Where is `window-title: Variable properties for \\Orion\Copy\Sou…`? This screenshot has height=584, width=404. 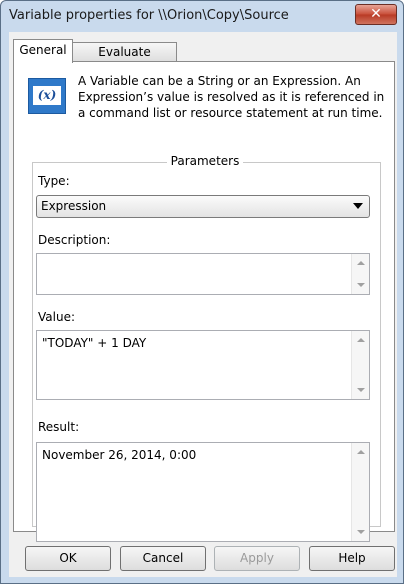 window-title: Variable properties for \\Orion\Copy\Sou… is located at coordinates (149, 15).